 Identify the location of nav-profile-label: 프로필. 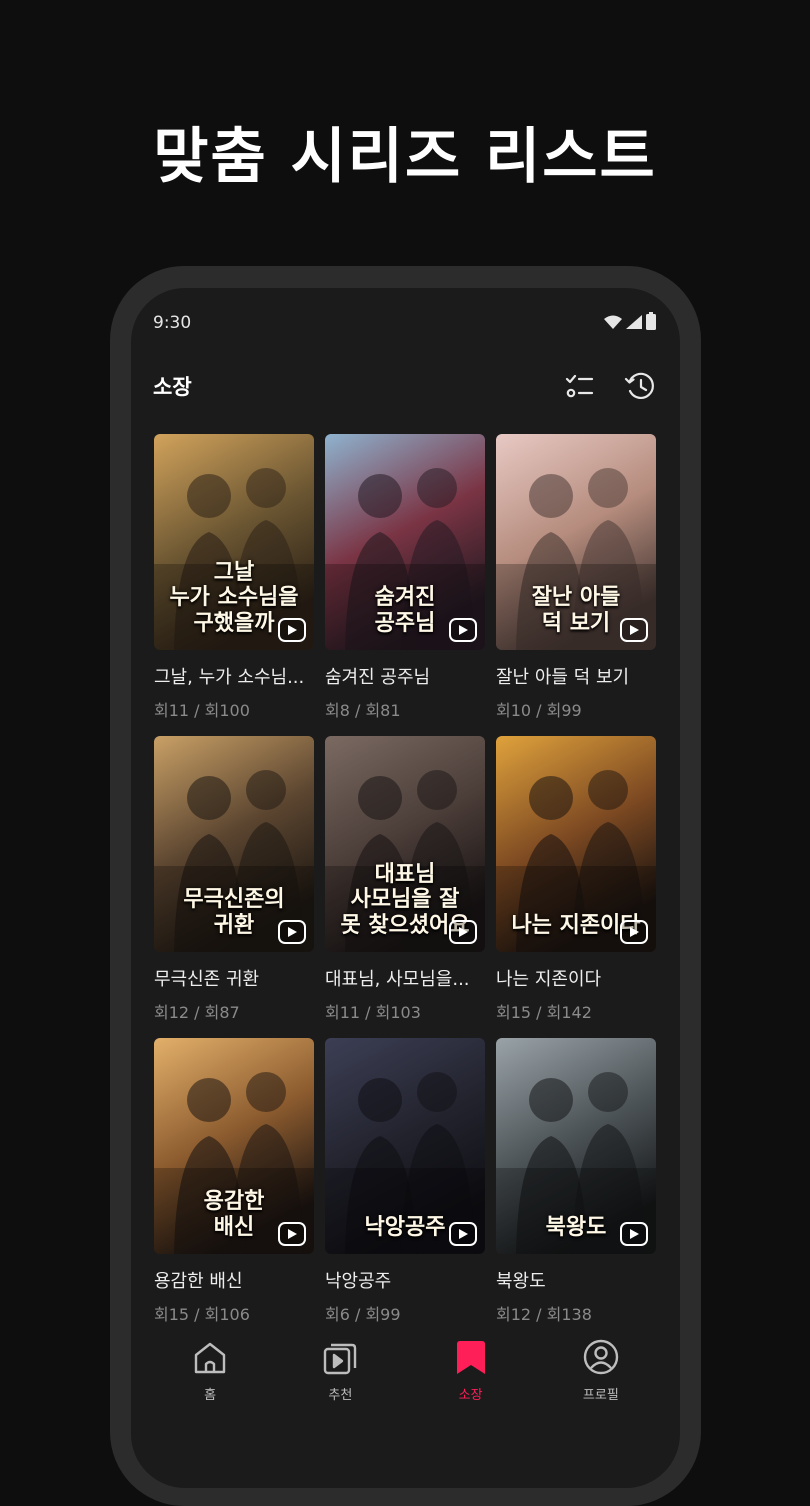
(600, 1395).